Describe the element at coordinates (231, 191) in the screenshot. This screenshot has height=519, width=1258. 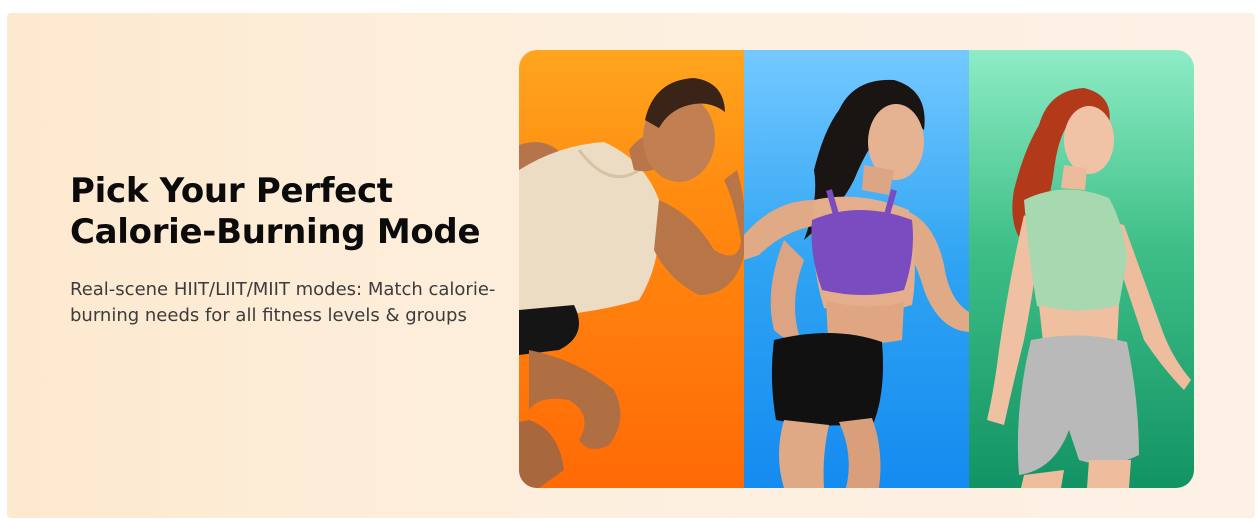
I see `headline-line-1: Pick Your Perfect` at that location.